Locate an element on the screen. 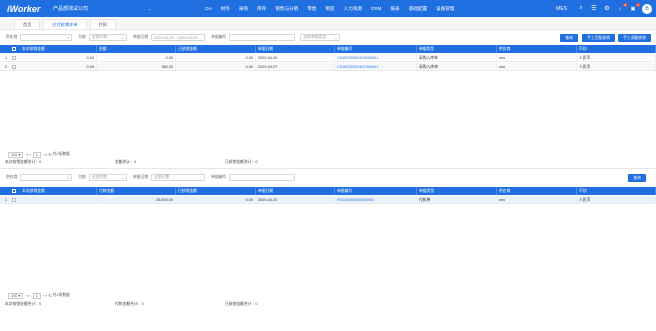  menu-icon: ☰ is located at coordinates (594, 9).